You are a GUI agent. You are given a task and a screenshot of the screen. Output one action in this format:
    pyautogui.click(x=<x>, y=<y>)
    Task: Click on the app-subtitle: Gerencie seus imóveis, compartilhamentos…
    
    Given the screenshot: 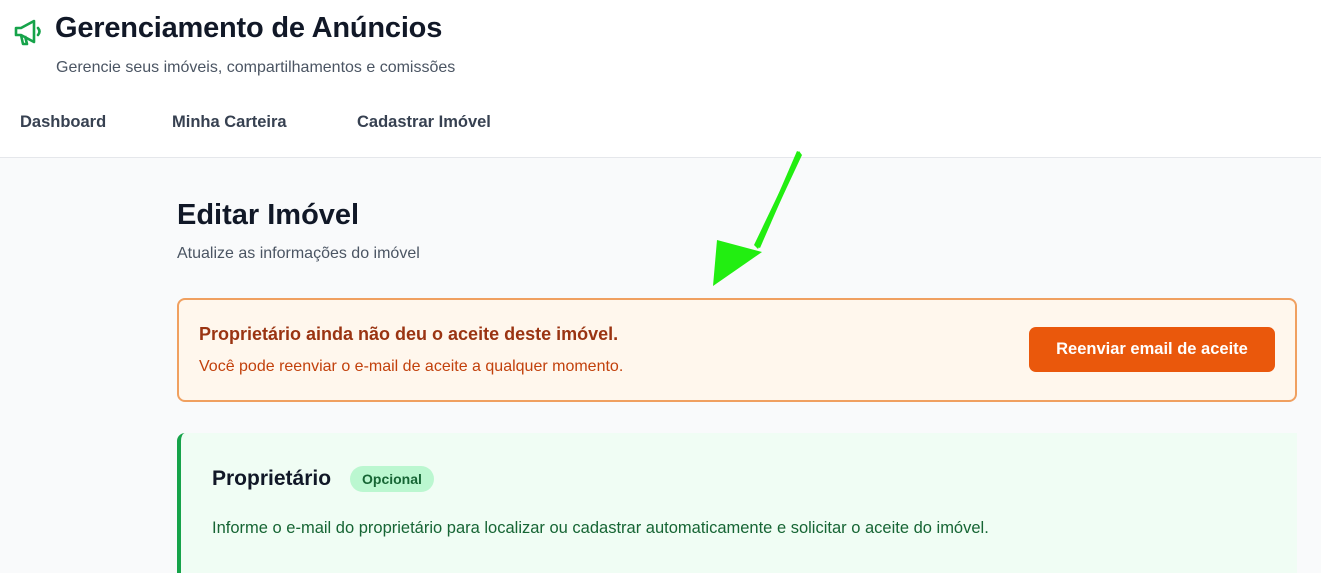 What is the action you would take?
    pyautogui.click(x=256, y=67)
    